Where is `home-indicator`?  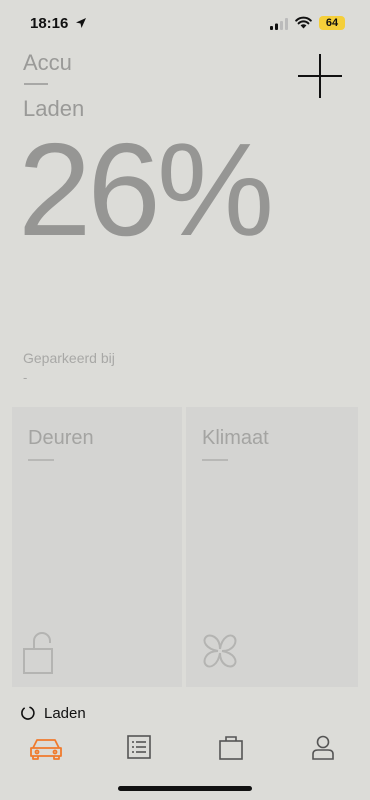
home-indicator is located at coordinates (185, 788).